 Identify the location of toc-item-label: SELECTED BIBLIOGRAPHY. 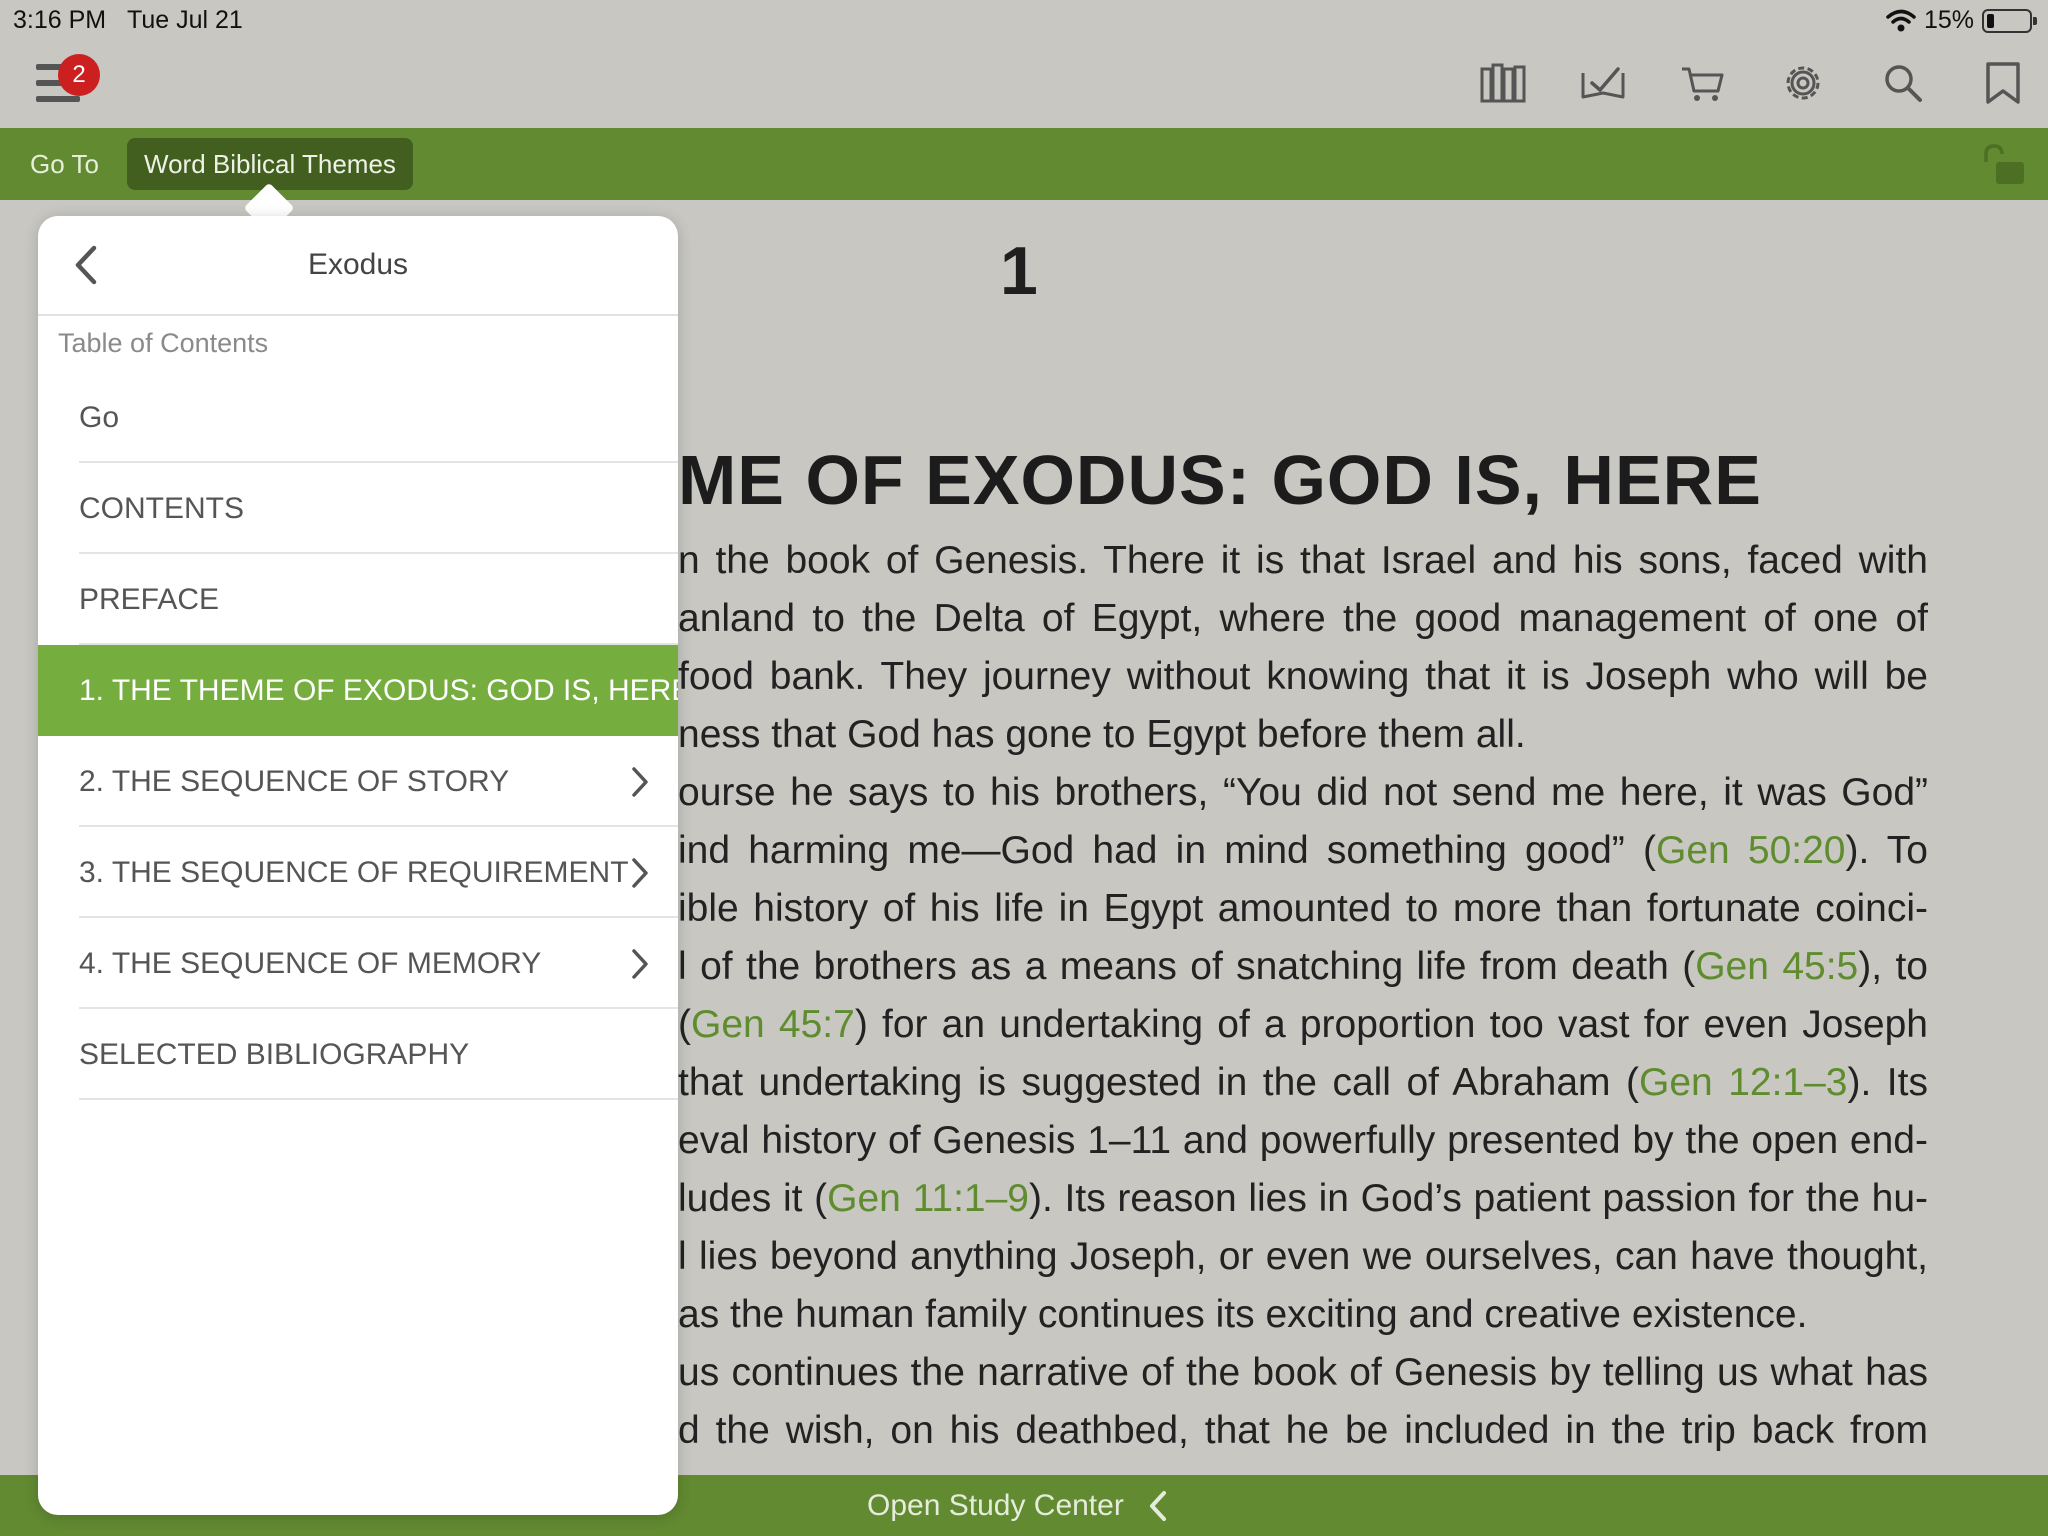
(274, 1054).